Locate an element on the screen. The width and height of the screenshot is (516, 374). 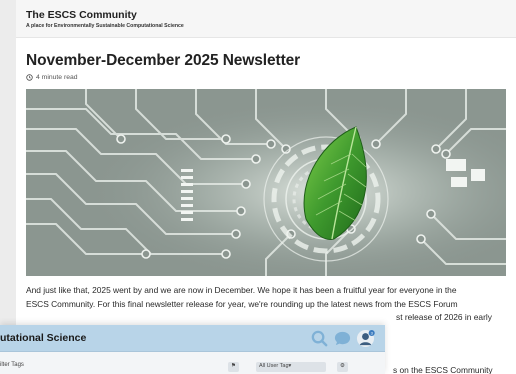
clock-icon is located at coordinates (29, 77).